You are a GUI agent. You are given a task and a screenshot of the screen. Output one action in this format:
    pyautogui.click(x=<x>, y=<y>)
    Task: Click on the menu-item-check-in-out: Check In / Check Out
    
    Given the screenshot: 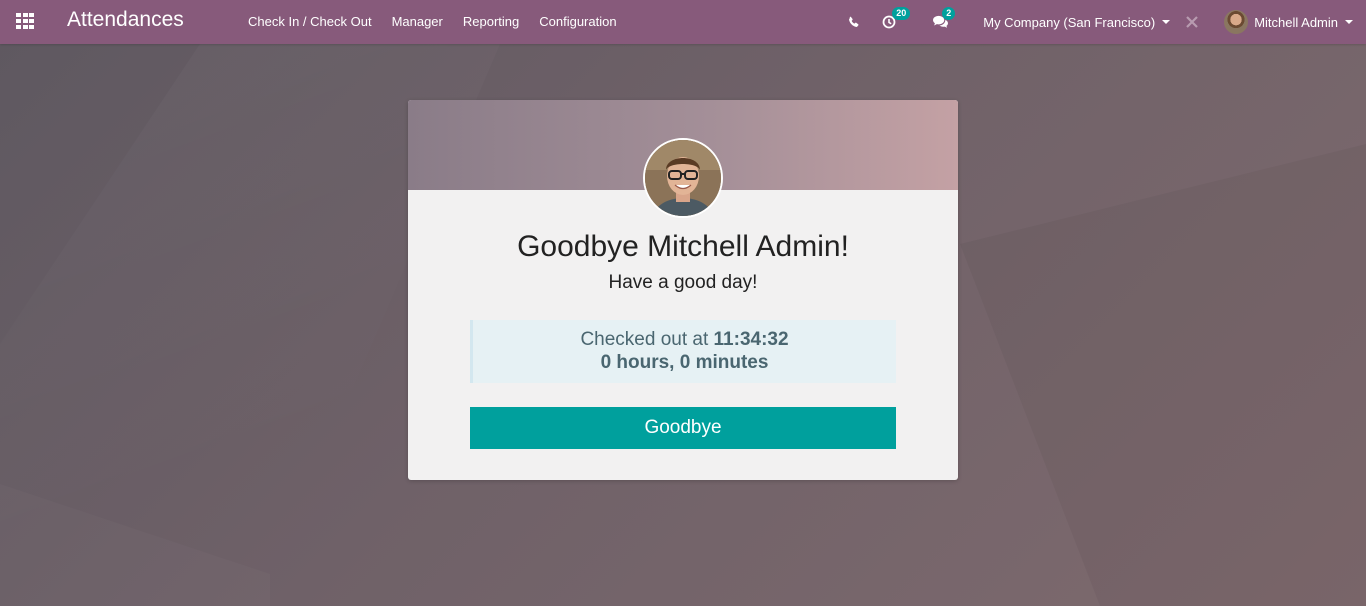 What is the action you would take?
    pyautogui.click(x=310, y=22)
    